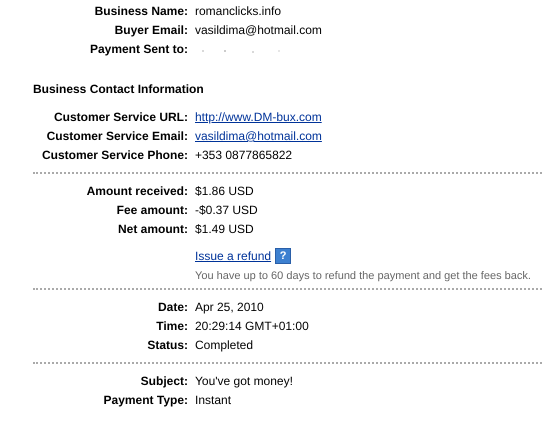 The height and width of the screenshot is (431, 542). I want to click on field-value: You've got money!, so click(244, 381).